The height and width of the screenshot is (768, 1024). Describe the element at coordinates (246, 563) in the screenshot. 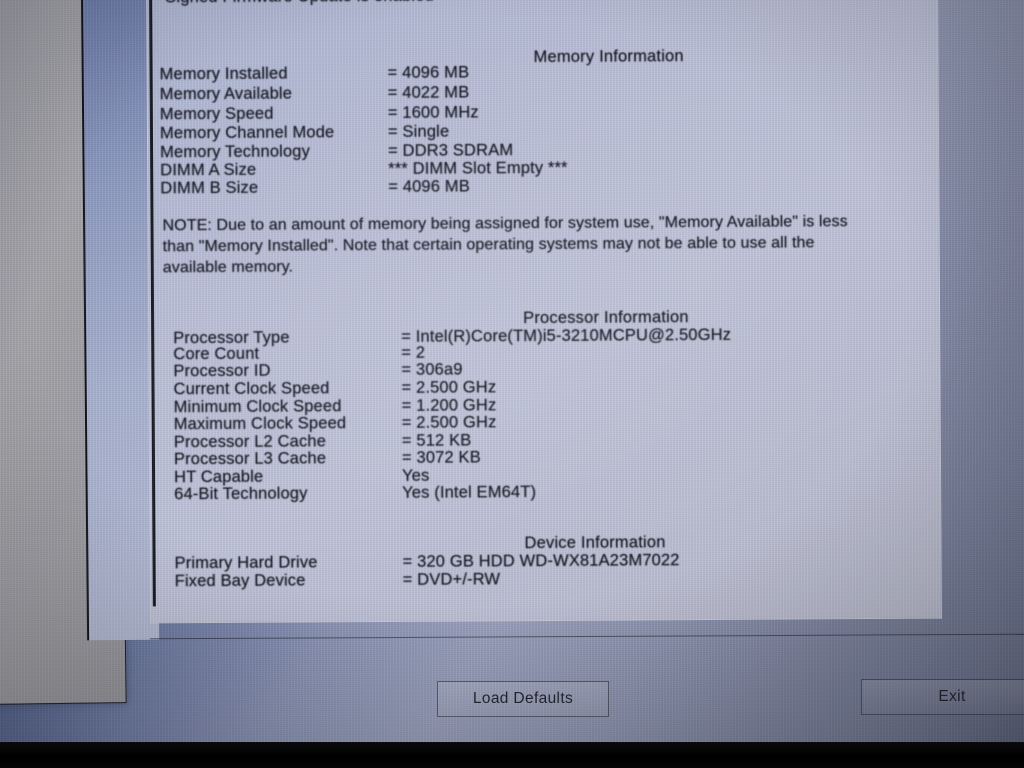

I see `row-label: Primary Hard Drive` at that location.